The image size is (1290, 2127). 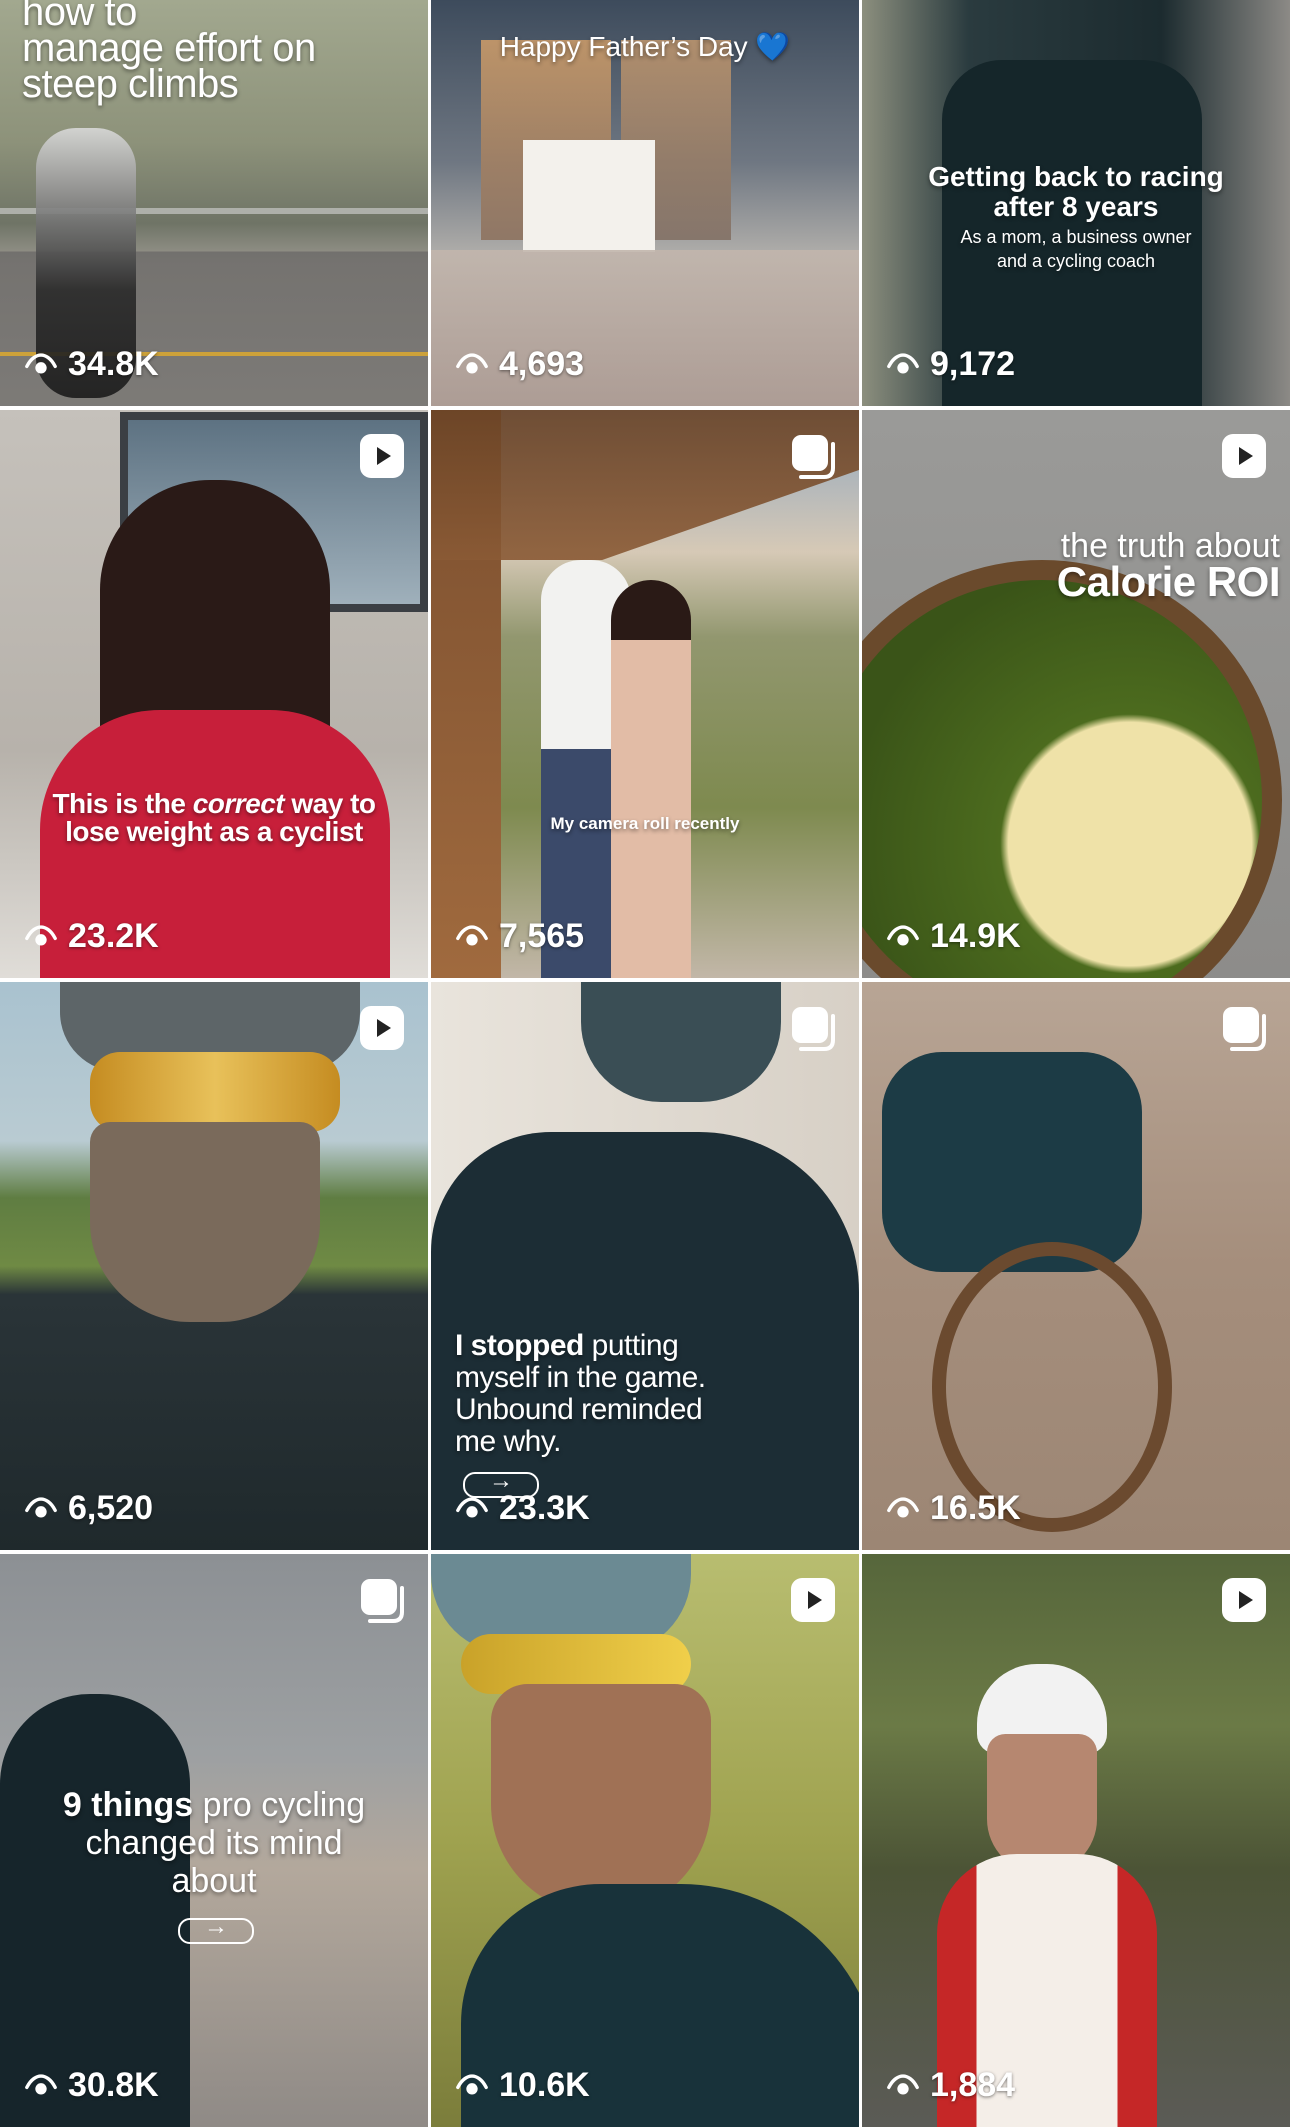 I want to click on view-count-text: 10.6K, so click(x=544, y=2085).